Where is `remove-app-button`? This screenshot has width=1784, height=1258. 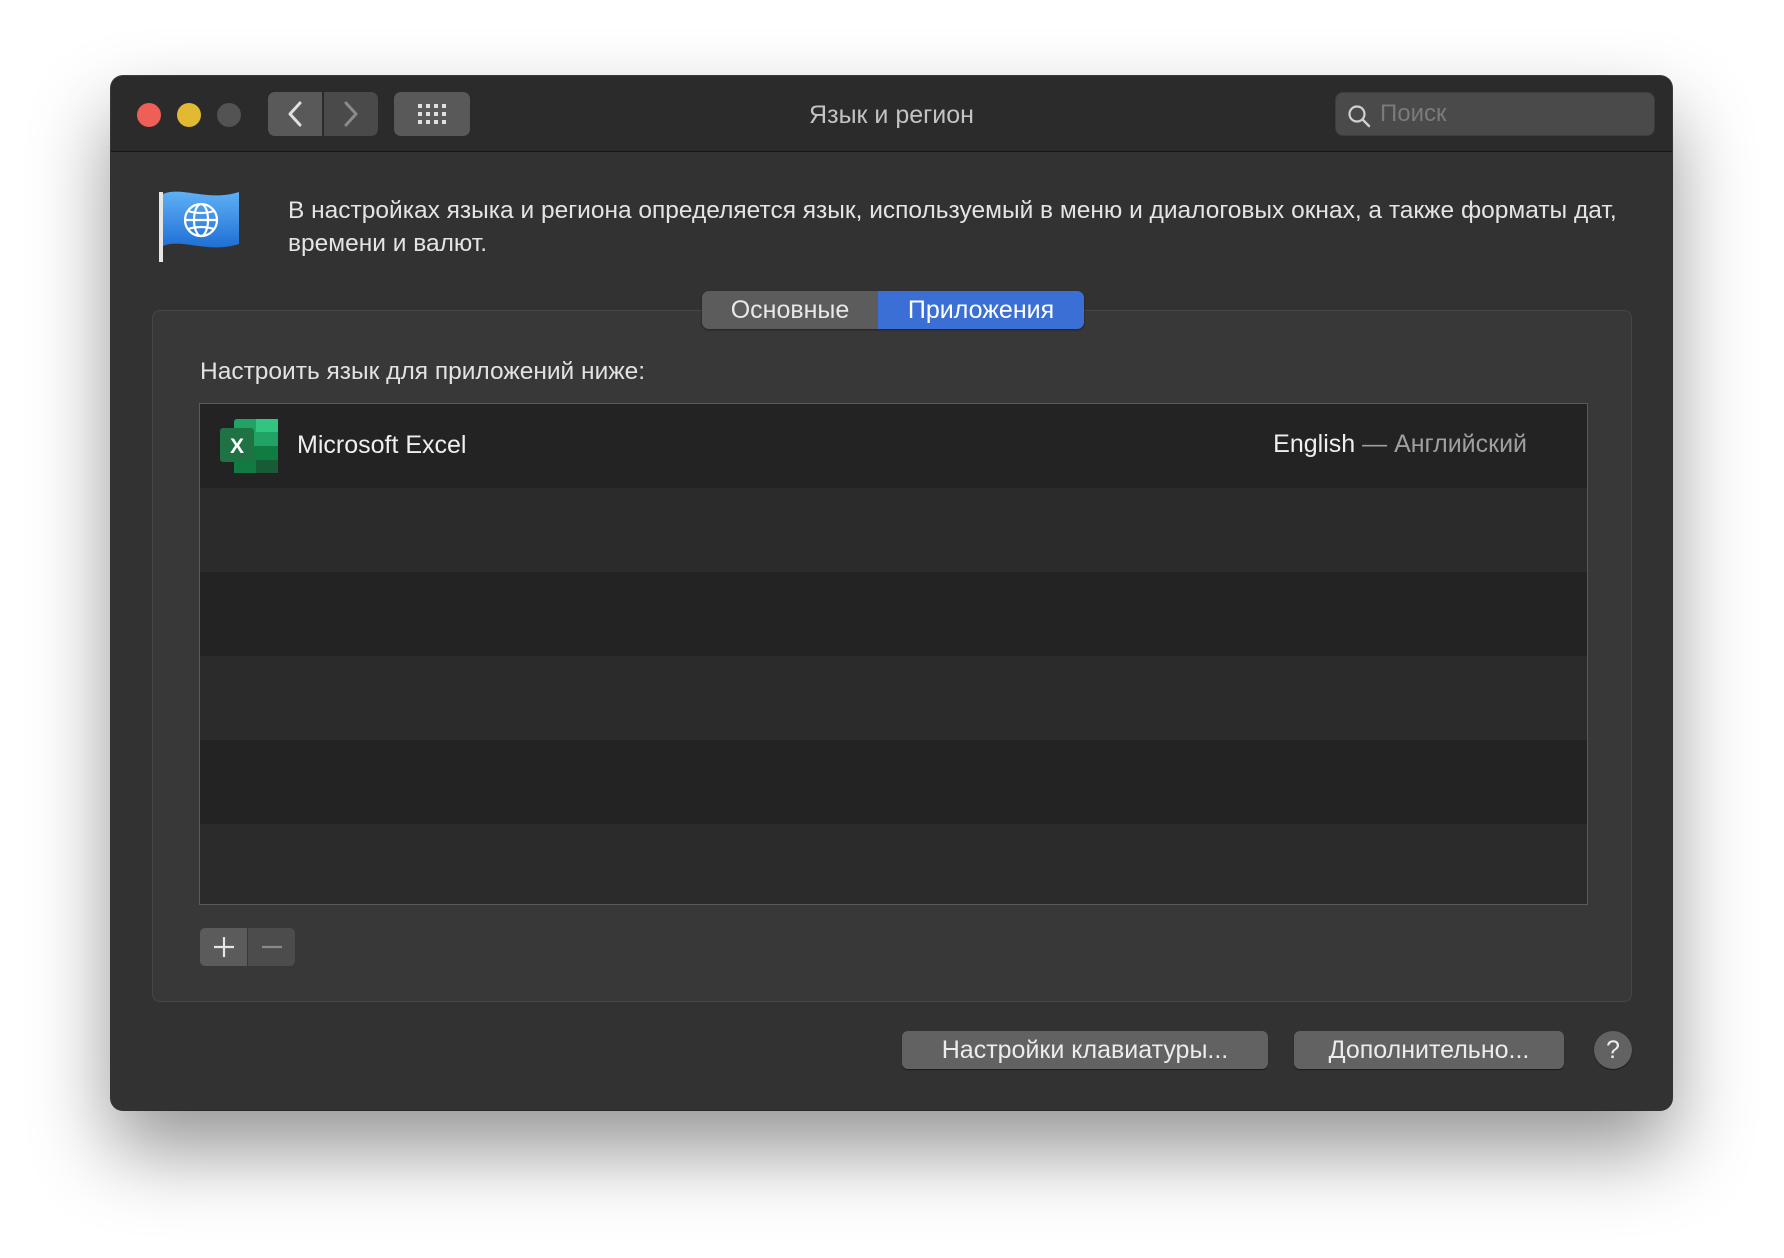 remove-app-button is located at coordinates (271, 947).